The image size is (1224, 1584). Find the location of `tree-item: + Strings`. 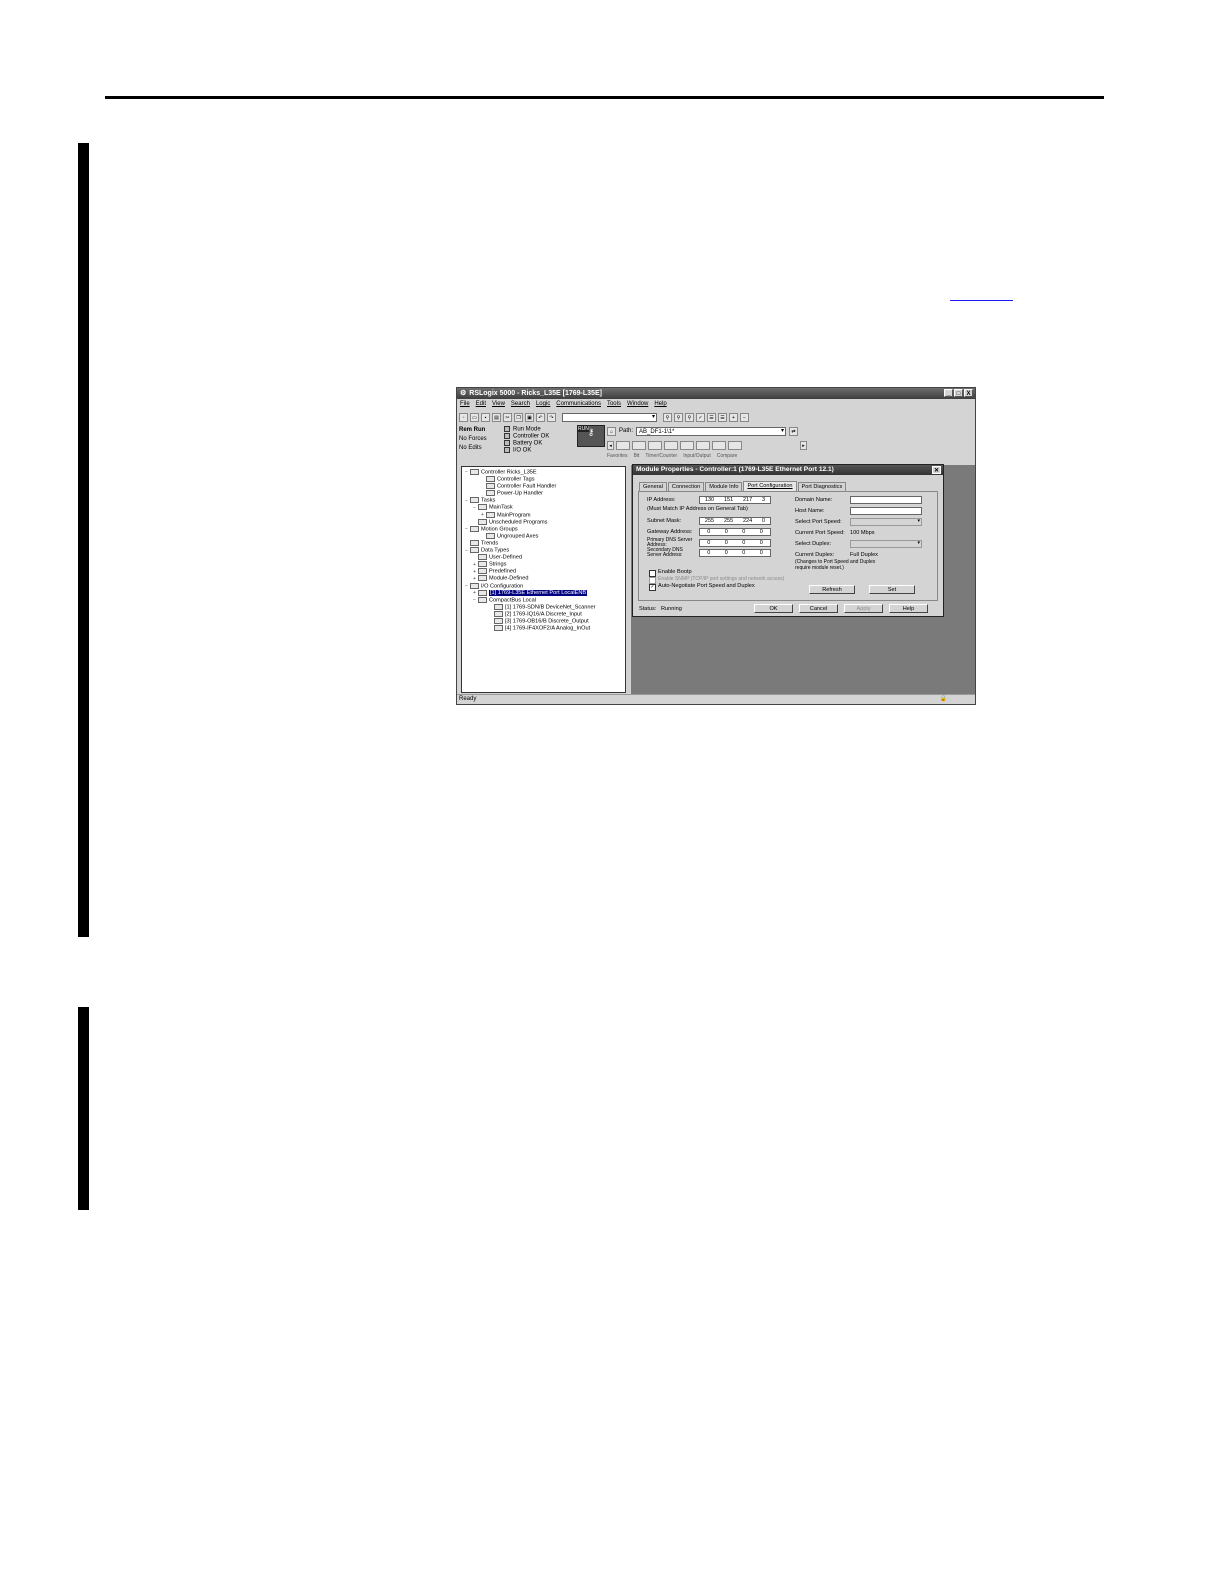

tree-item: + Strings is located at coordinates (545, 564).